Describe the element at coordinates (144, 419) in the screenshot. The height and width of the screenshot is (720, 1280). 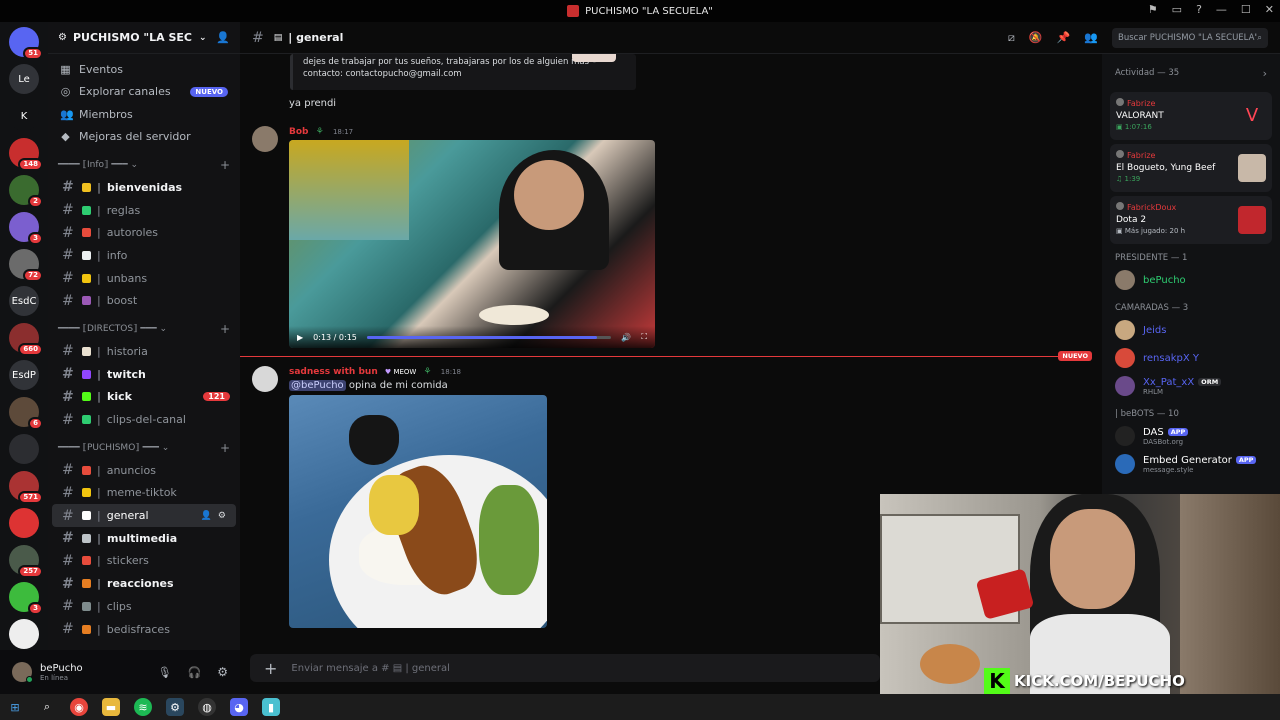
I see `channel-item: # | clips-del-canal` at that location.